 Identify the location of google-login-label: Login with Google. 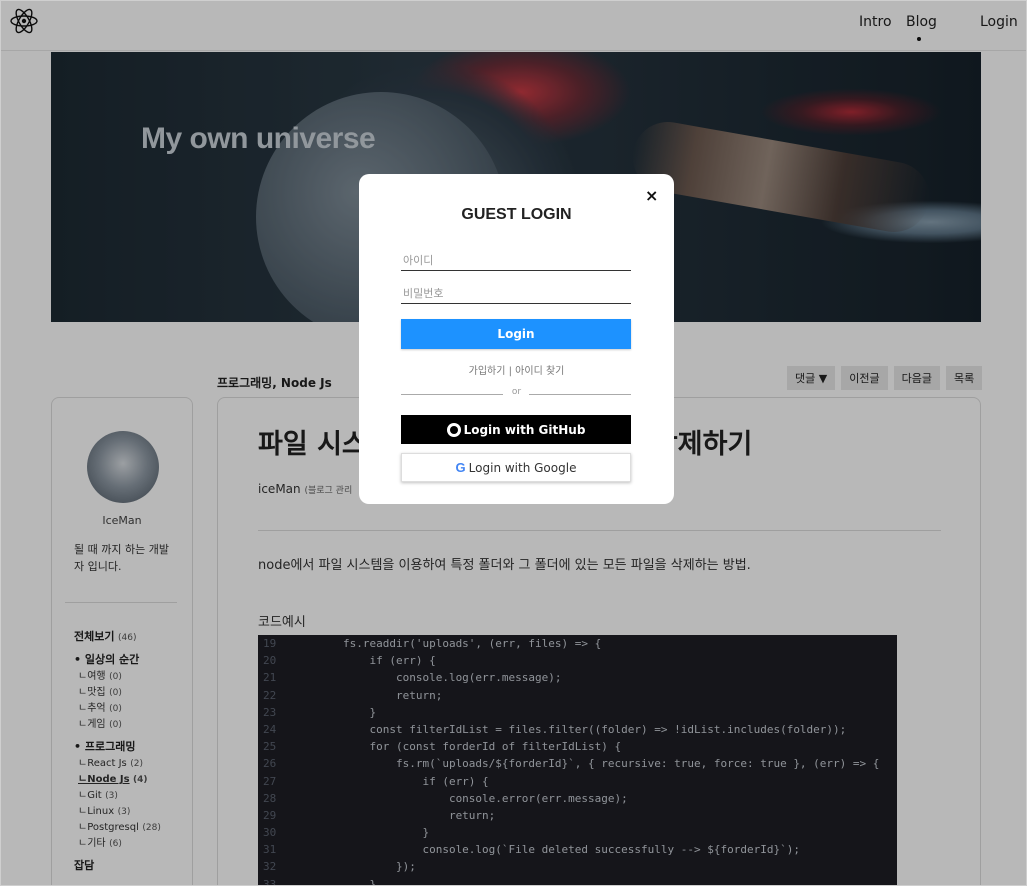
(522, 467).